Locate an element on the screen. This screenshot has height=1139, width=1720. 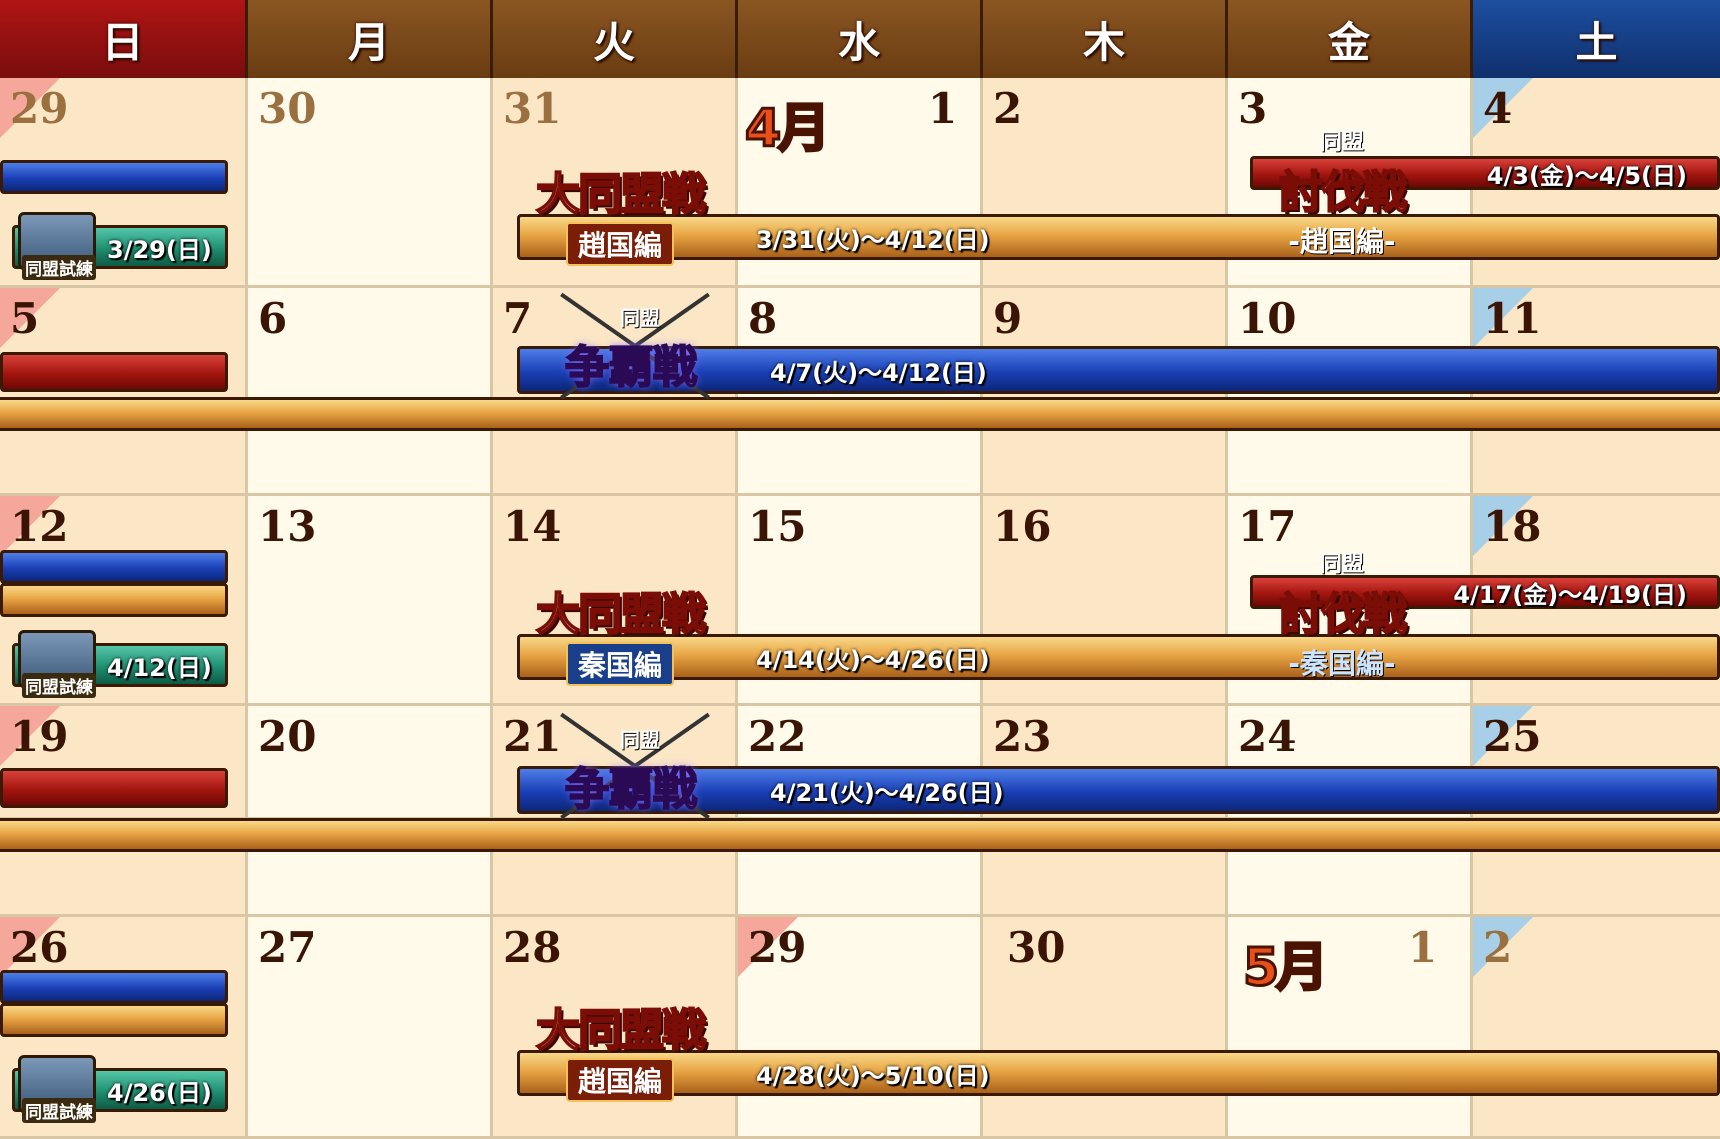
shiren-dates: 3/29(日) is located at coordinates (159, 249).